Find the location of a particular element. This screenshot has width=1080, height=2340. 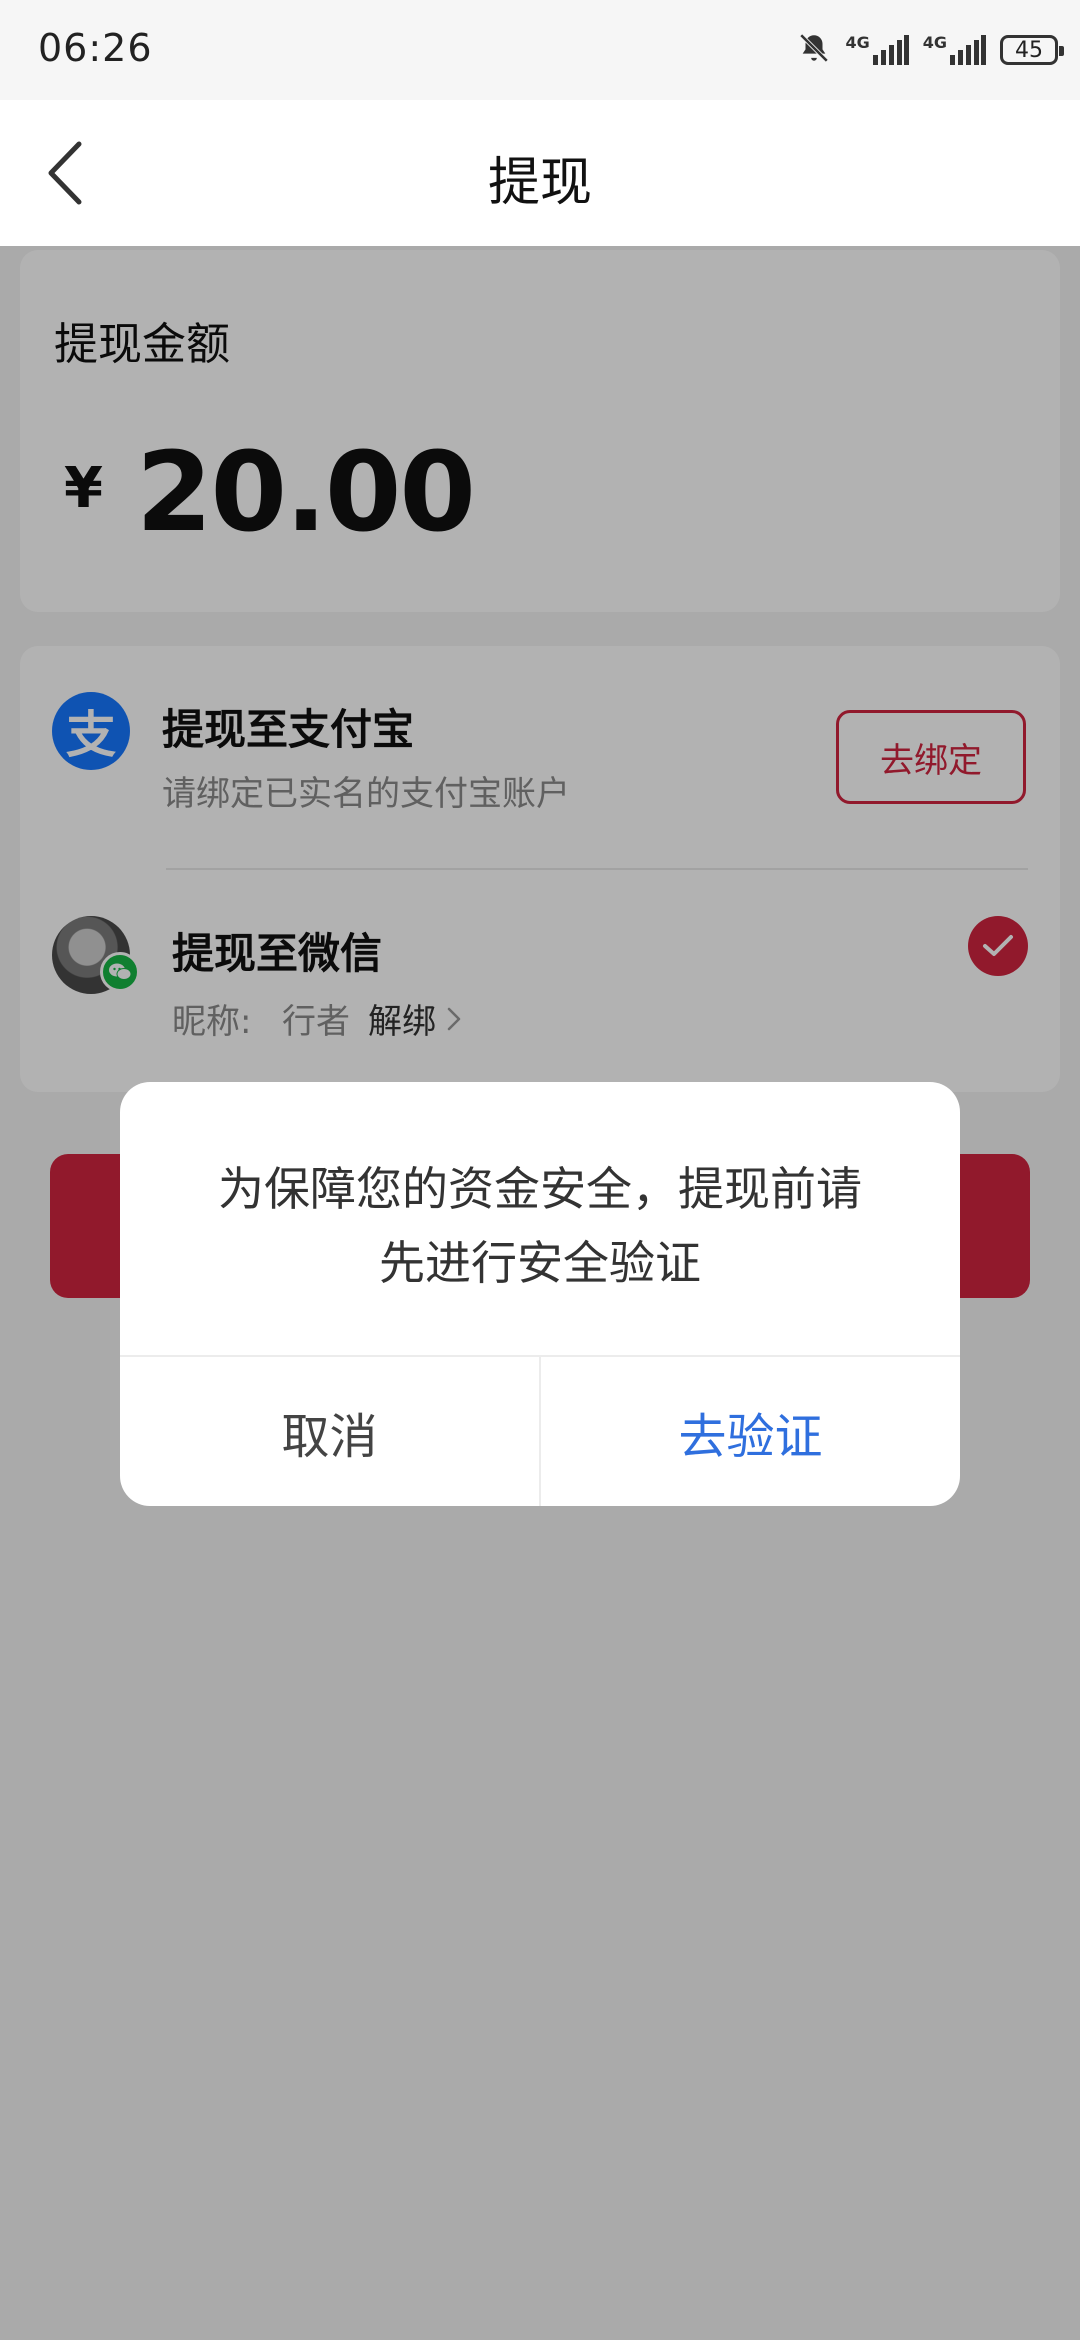

dialog-message-line-2: 先进行安全验证 is located at coordinates (540, 1263).